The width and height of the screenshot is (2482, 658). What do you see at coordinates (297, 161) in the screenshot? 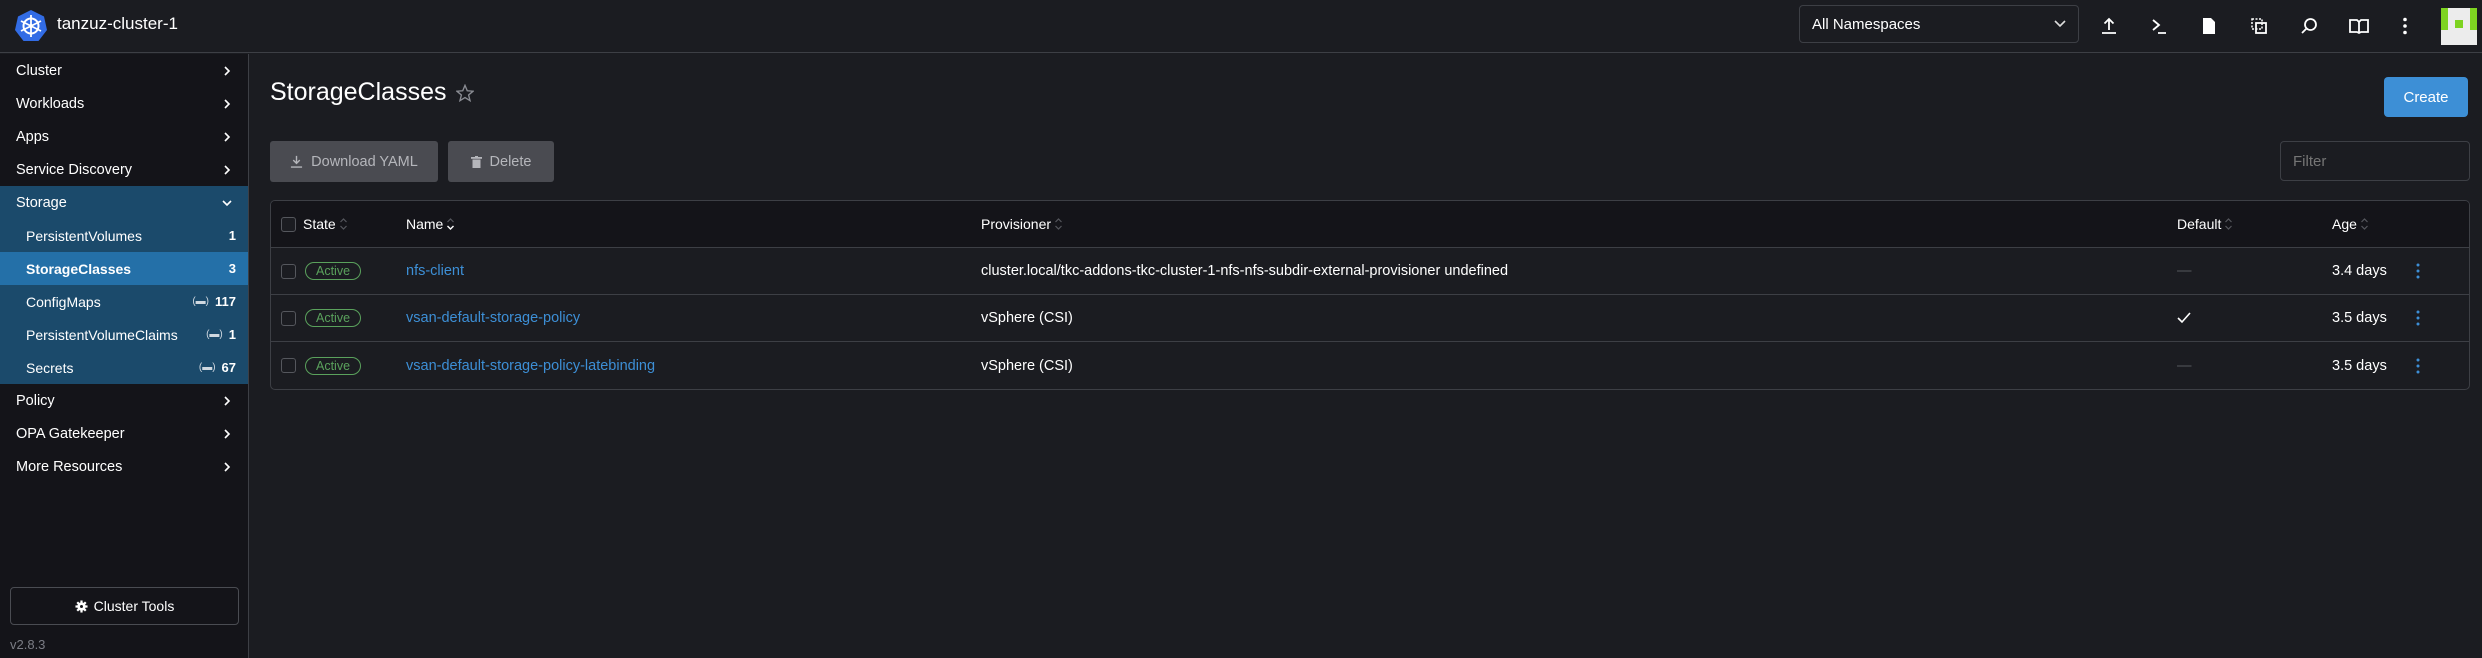
I see `download-icon` at bounding box center [297, 161].